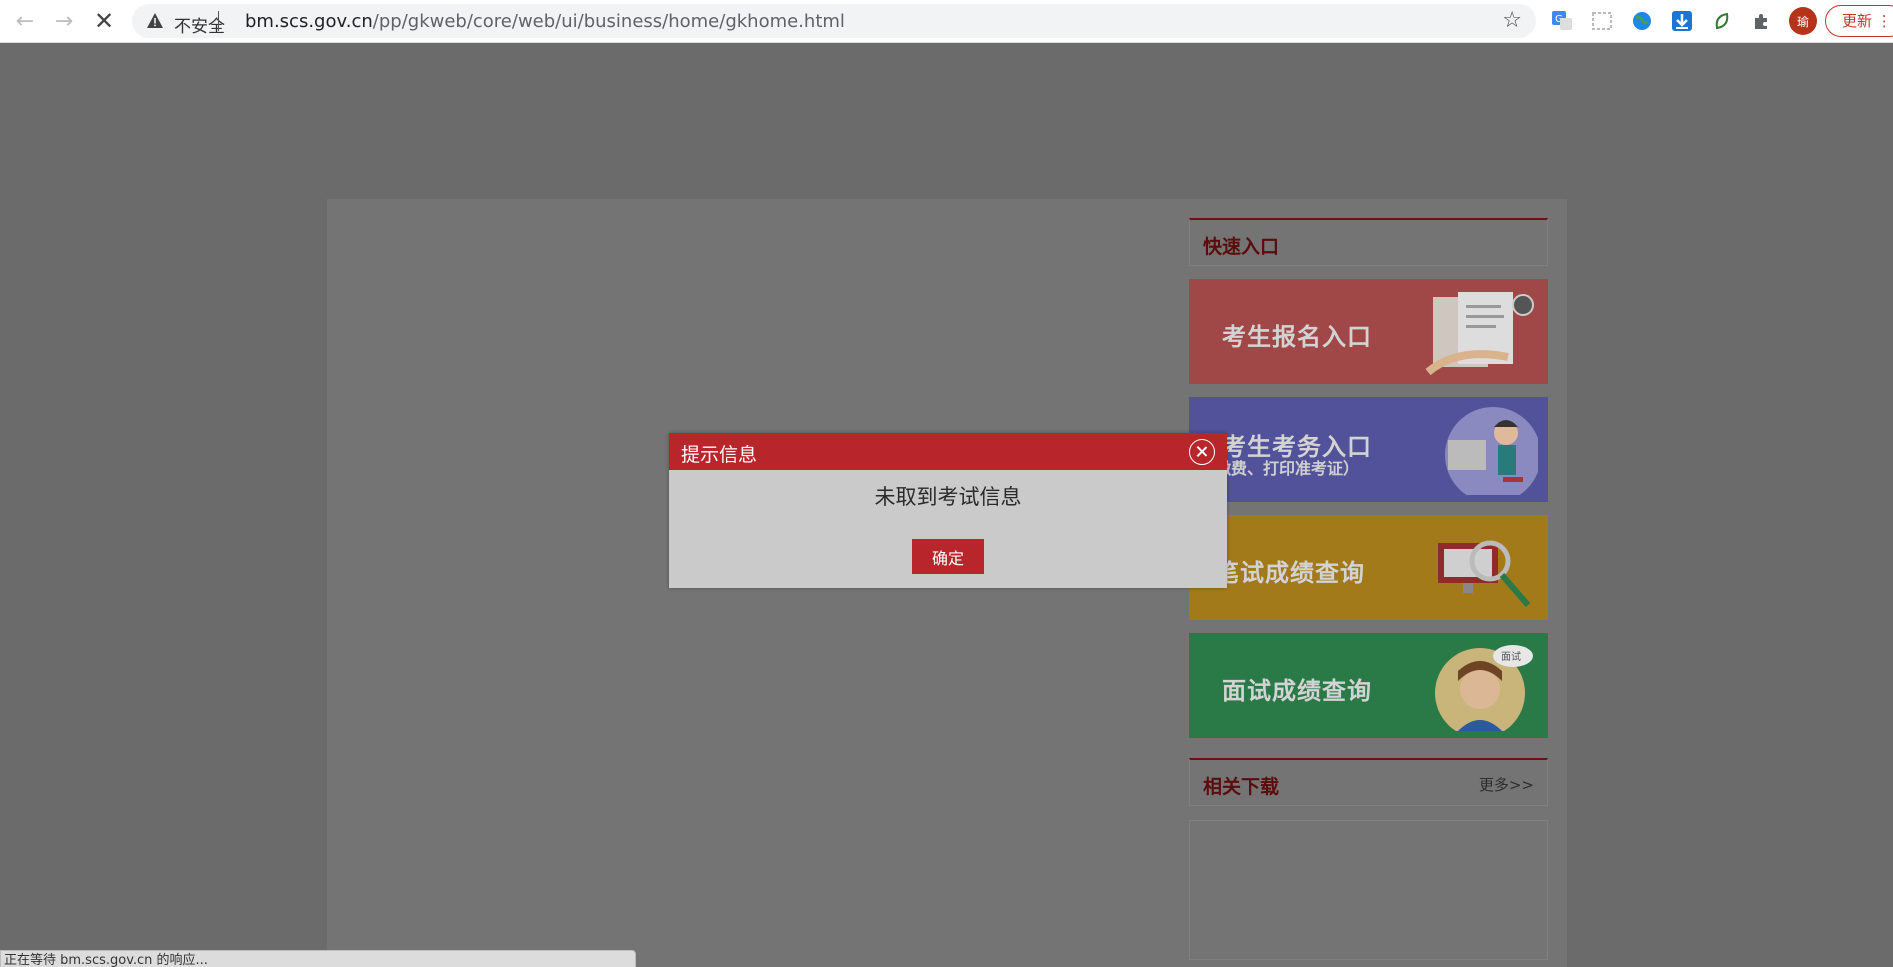 This screenshot has width=1893, height=967. I want to click on profile-avatar: 瑜, so click(1803, 21).